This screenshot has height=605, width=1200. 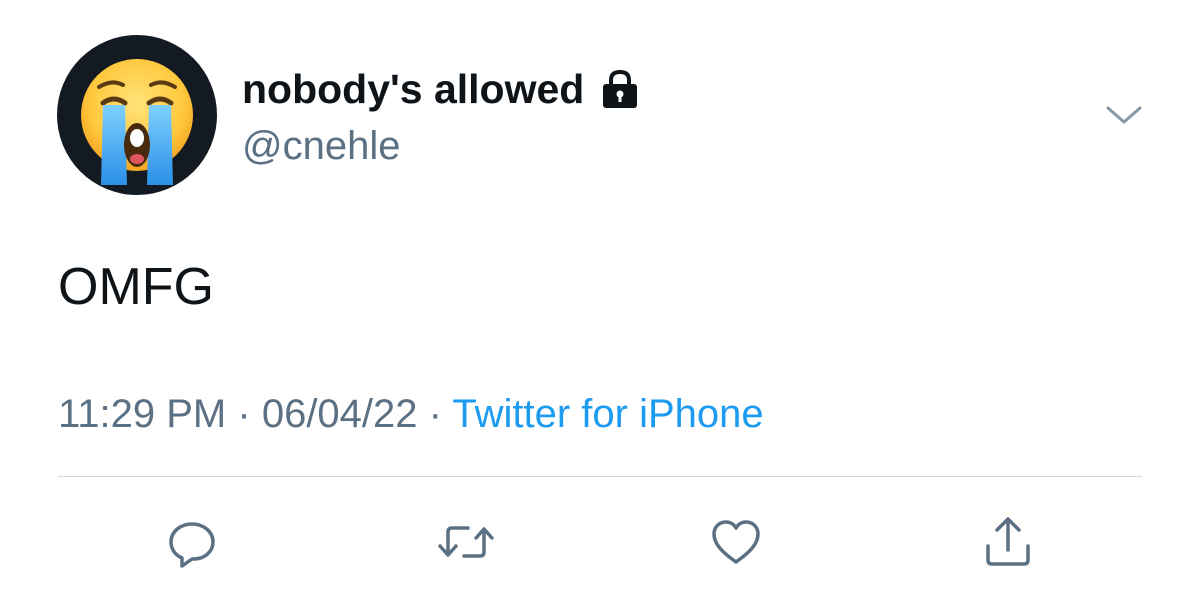 I want to click on tweet-date: 06/04/22, so click(x=340, y=414).